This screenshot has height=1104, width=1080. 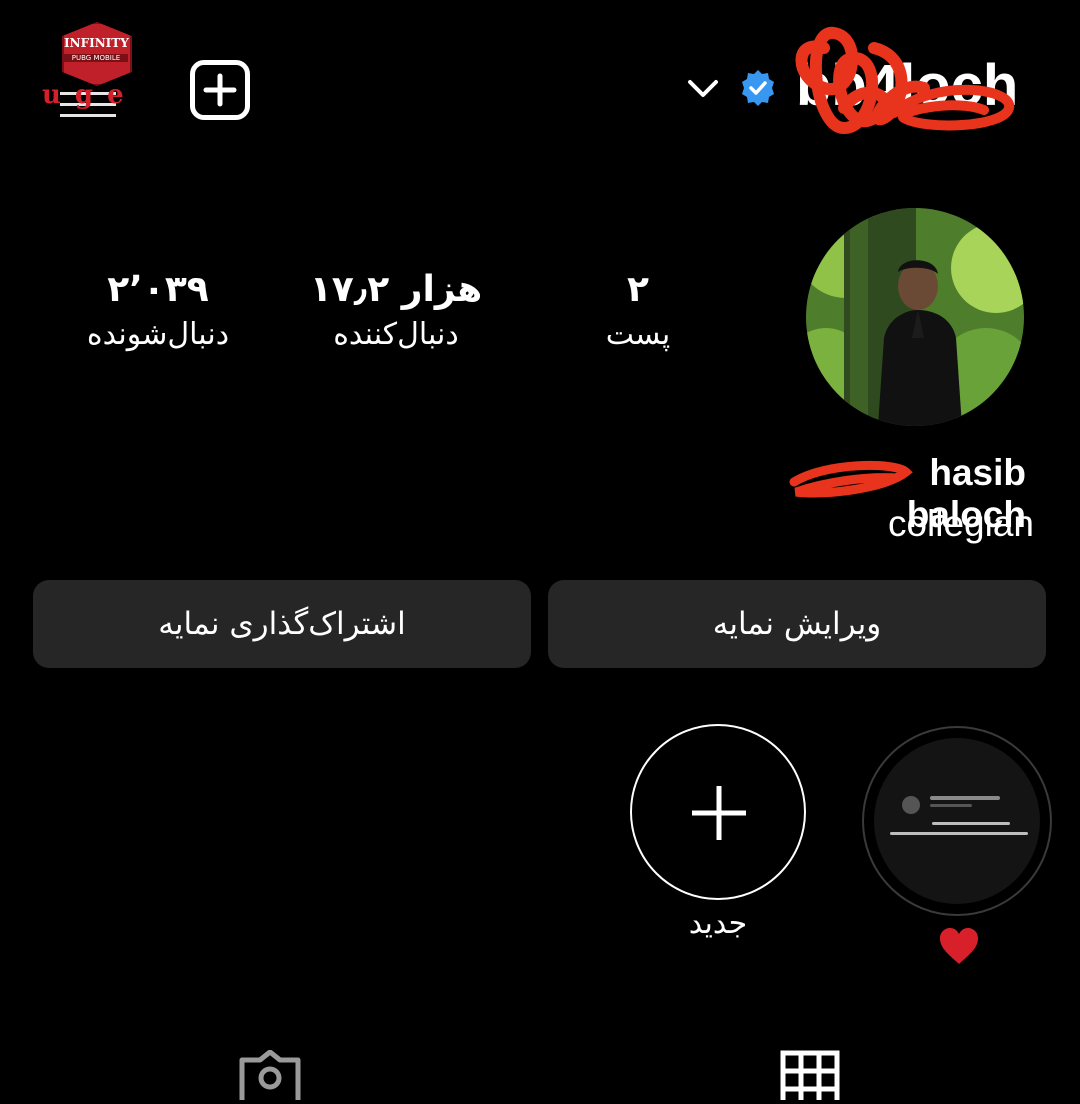 I want to click on story-highlight-thumbnail, so click(x=957, y=821).